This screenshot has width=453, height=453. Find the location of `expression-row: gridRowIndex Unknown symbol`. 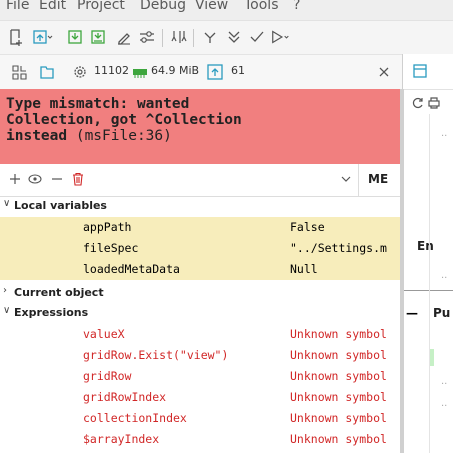

expression-row: gridRowIndex Unknown symbol is located at coordinates (201, 397).